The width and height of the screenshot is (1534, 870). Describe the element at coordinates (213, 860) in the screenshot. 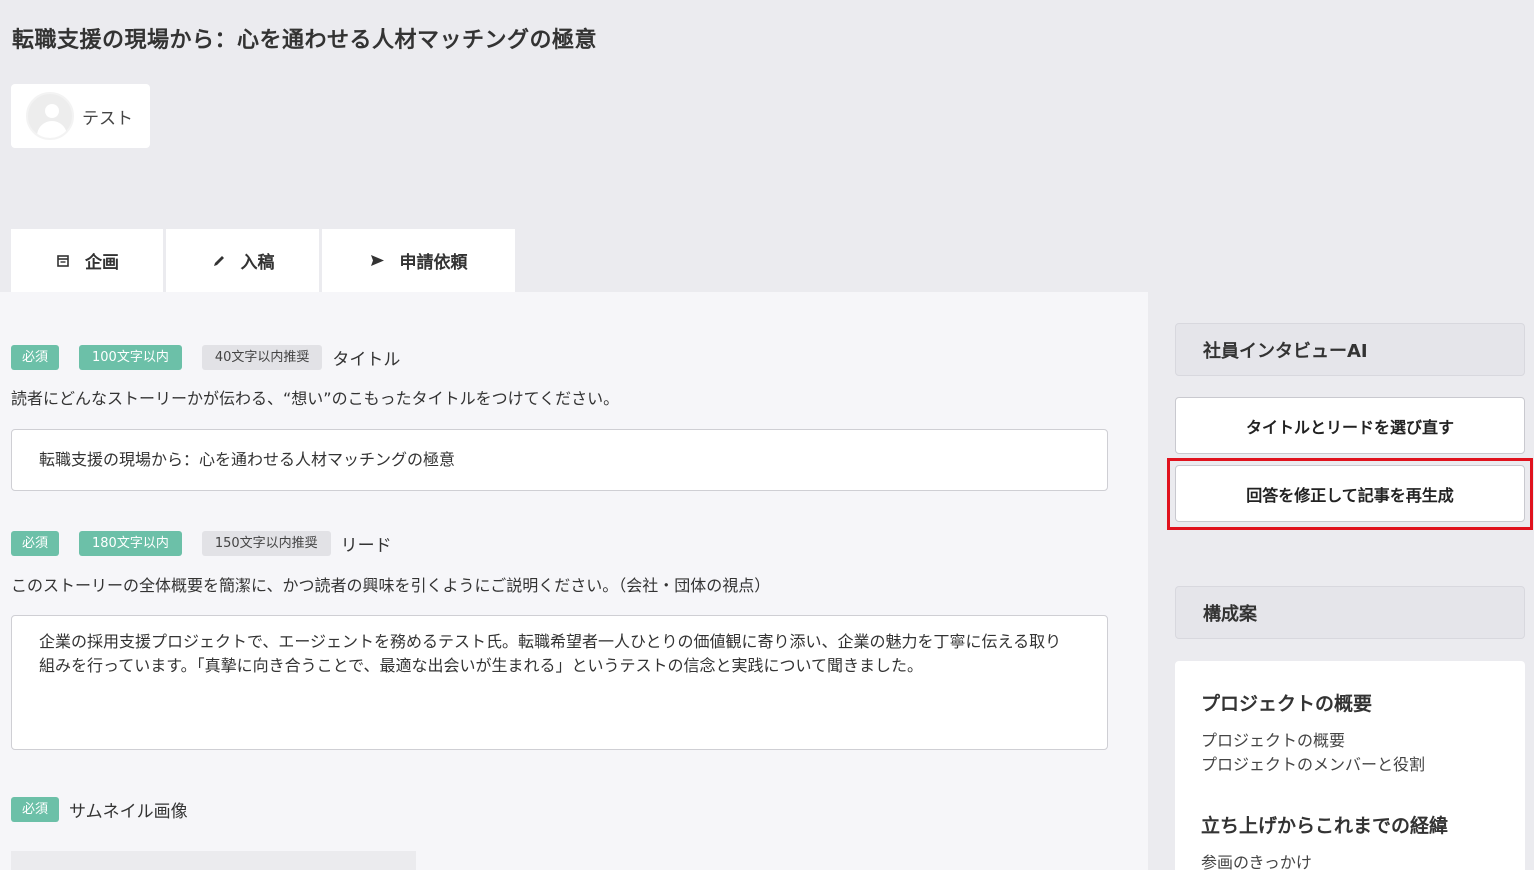

I see `thumbnail-upload-area` at that location.